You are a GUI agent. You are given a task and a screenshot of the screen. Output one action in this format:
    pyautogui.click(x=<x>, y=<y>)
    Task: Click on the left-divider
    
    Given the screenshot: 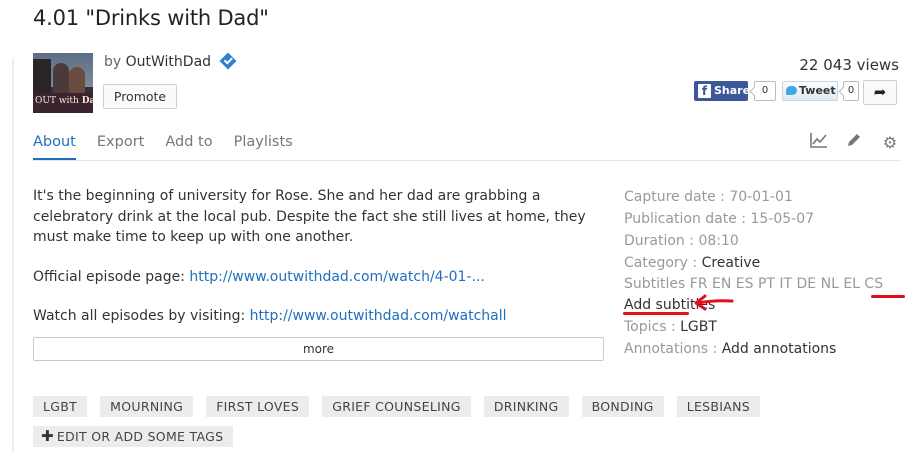 What is the action you would take?
    pyautogui.click(x=13, y=255)
    